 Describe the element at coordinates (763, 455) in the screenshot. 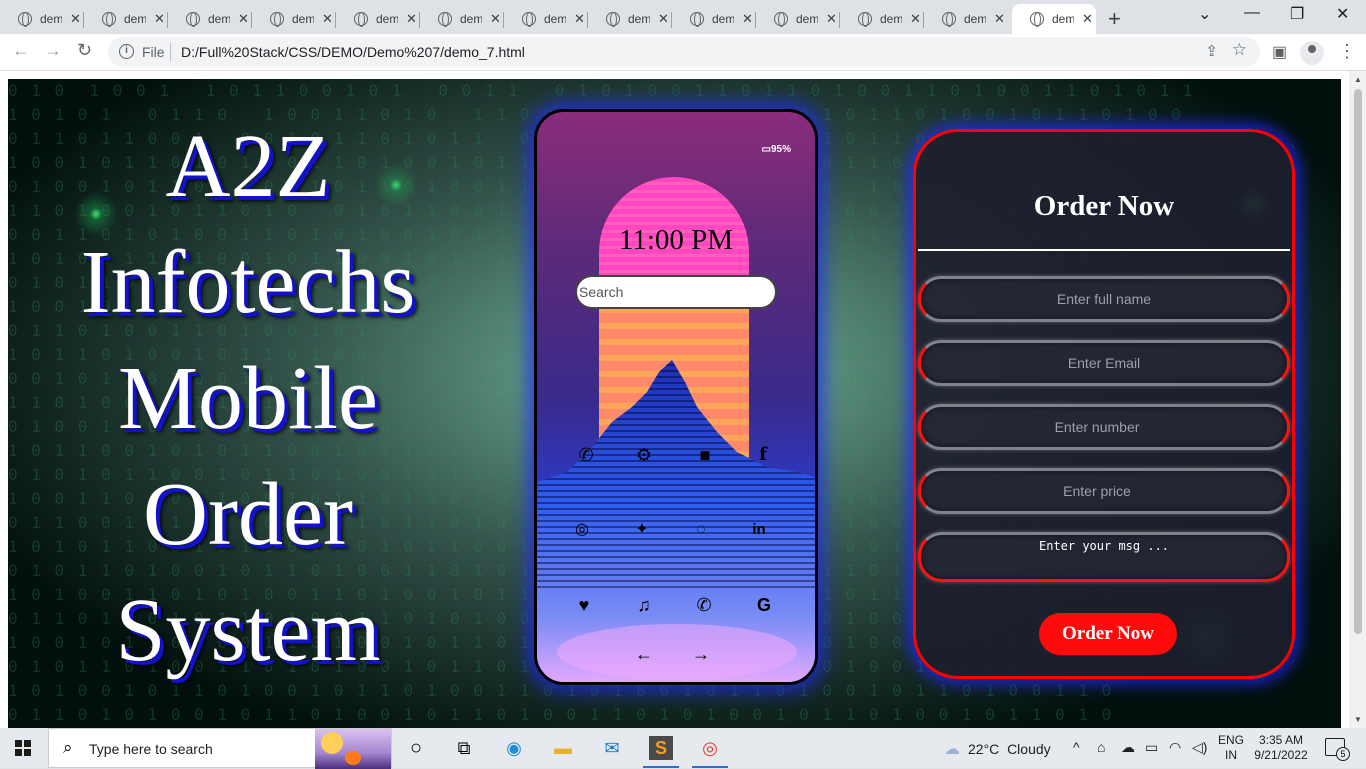

I see `facebook-icon: f` at that location.